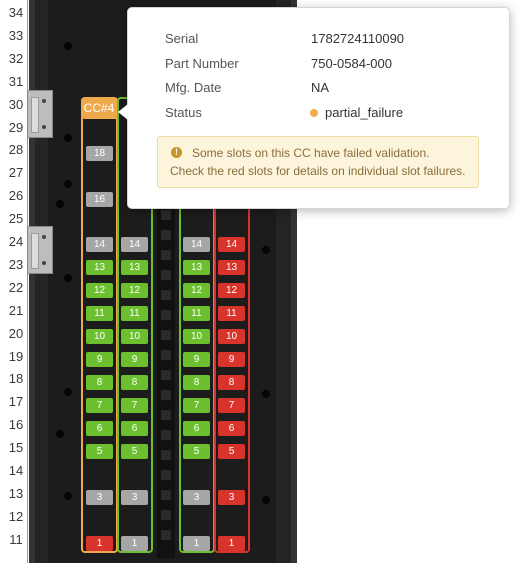  Describe the element at coordinates (16, 493) in the screenshot. I see `rack-unit-label: 13` at that location.